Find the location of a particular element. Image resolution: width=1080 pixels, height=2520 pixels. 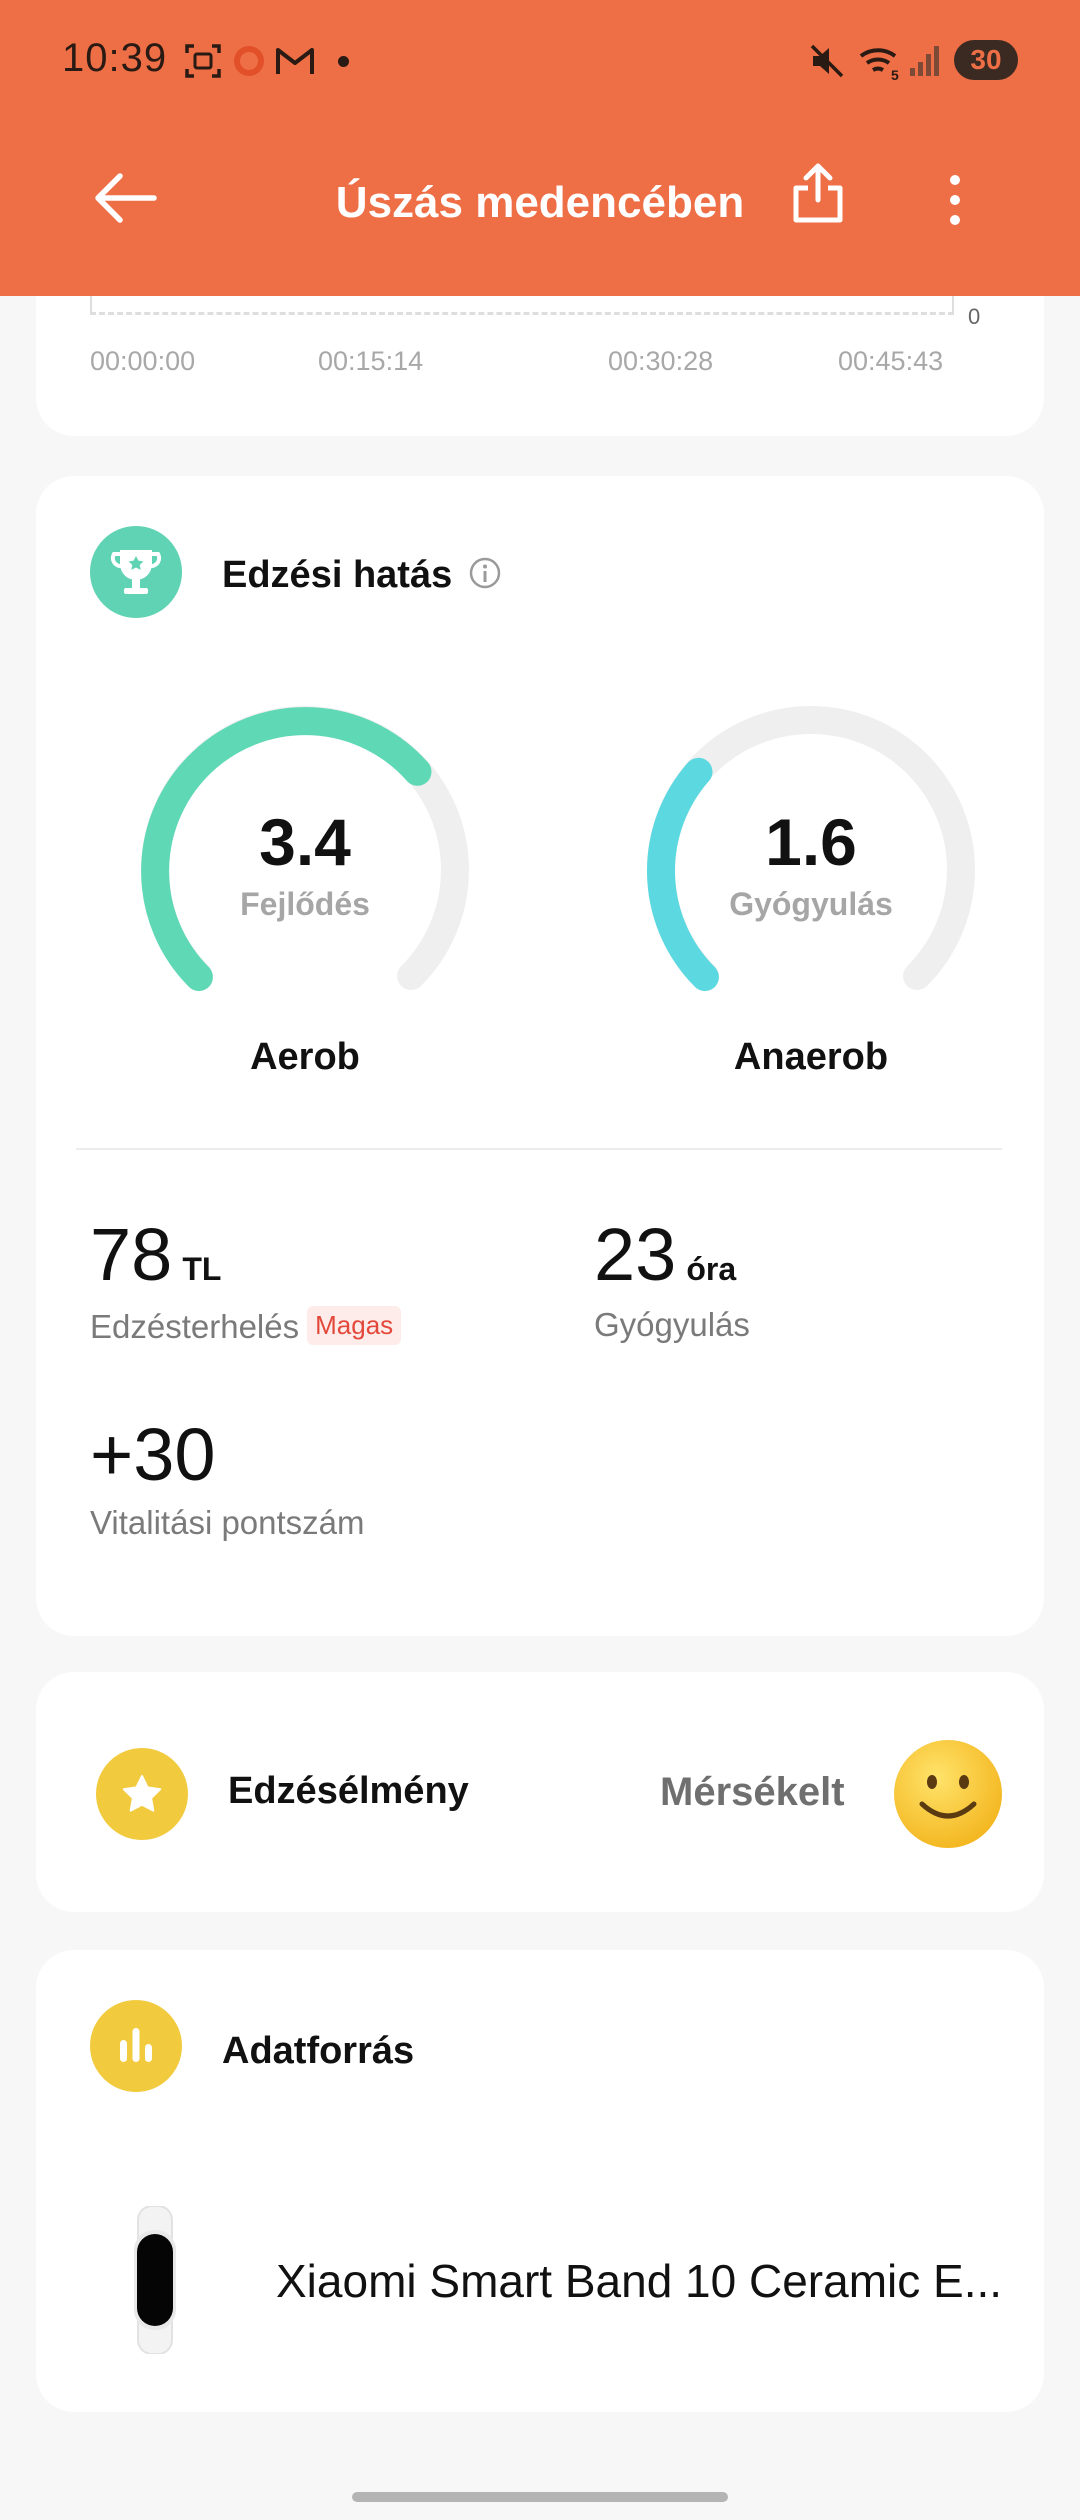

gmail-icon is located at coordinates (295, 61).